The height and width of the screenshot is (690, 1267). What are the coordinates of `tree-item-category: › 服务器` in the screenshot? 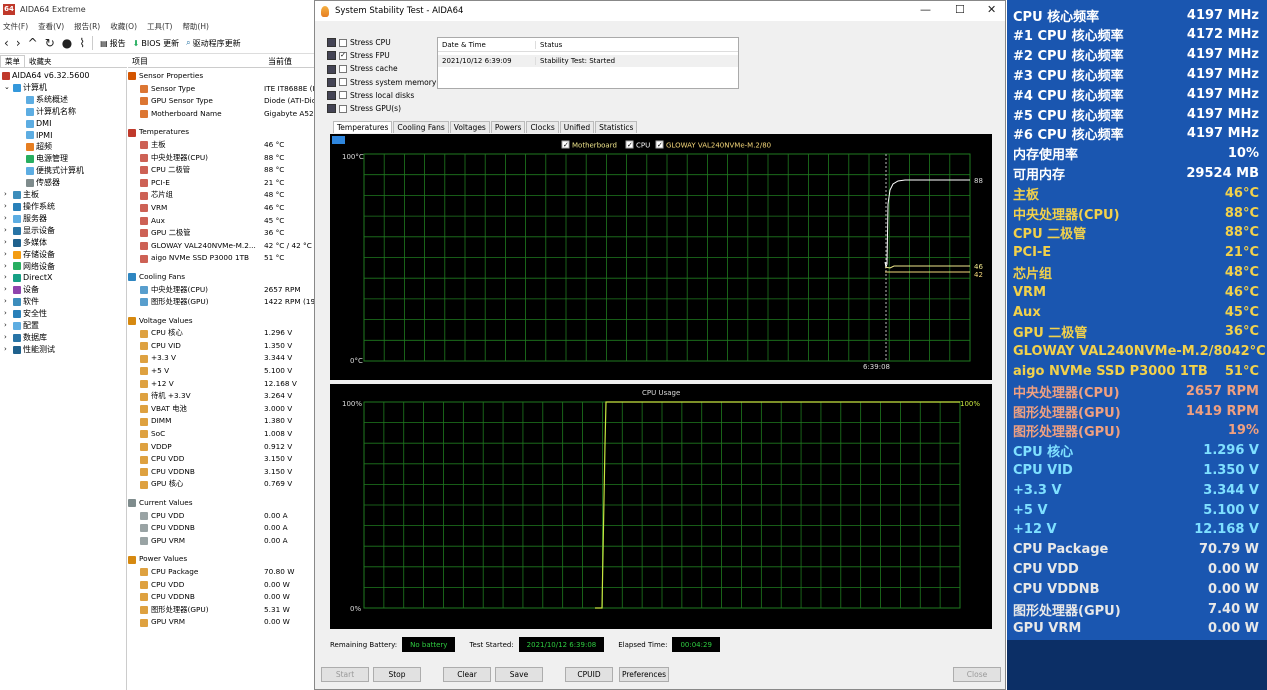 It's located at (63, 219).